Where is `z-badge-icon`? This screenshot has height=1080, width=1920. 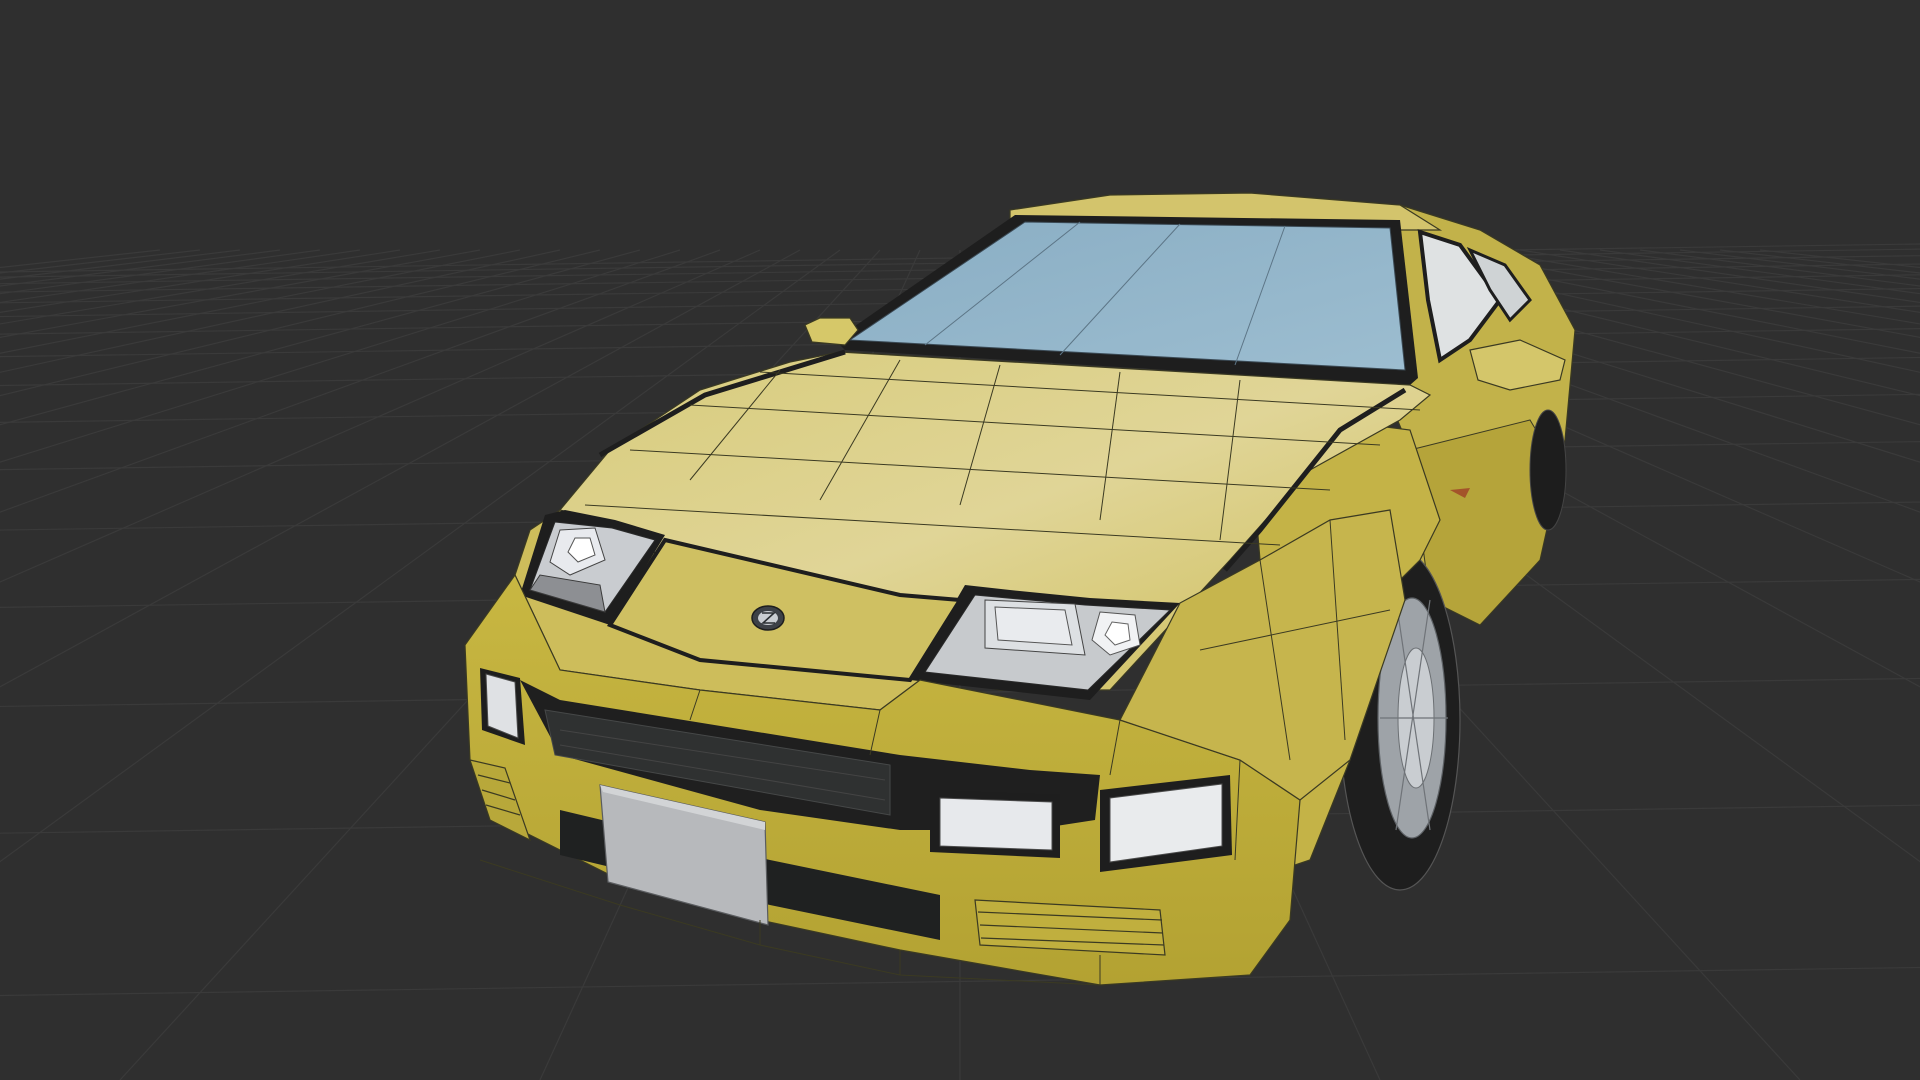 z-badge-icon is located at coordinates (768, 618).